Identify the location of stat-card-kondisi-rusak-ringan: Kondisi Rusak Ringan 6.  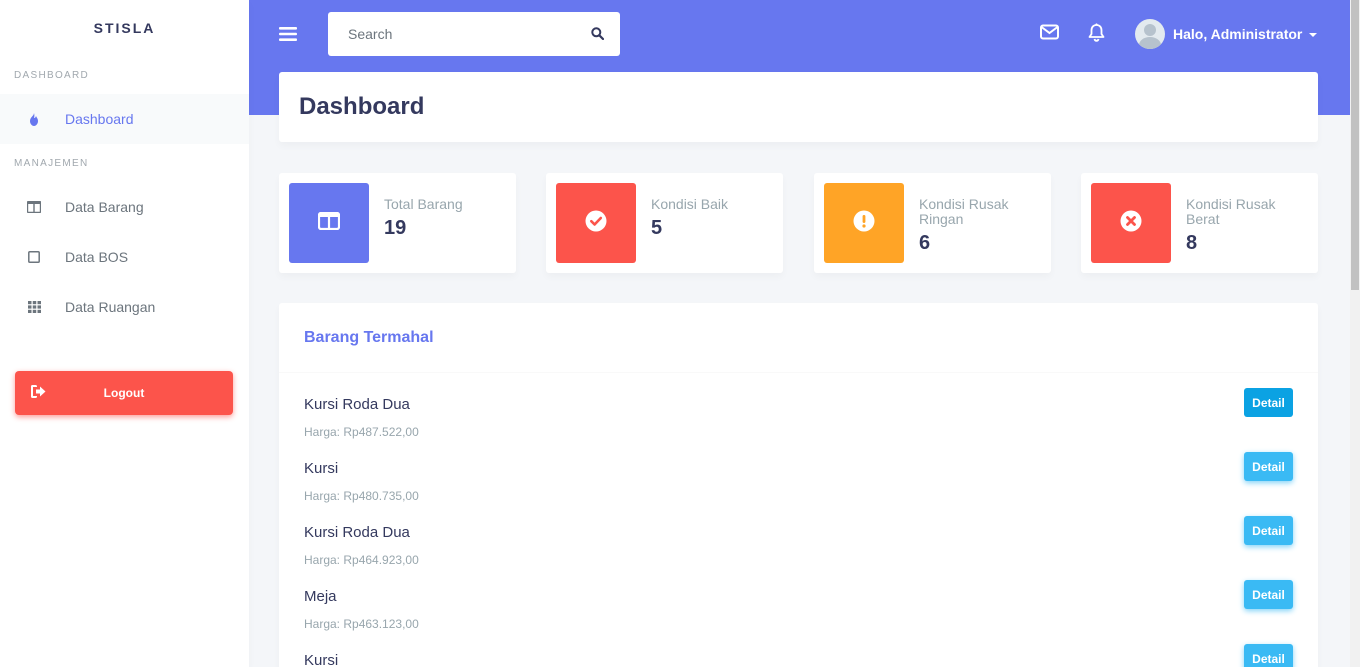
(932, 223).